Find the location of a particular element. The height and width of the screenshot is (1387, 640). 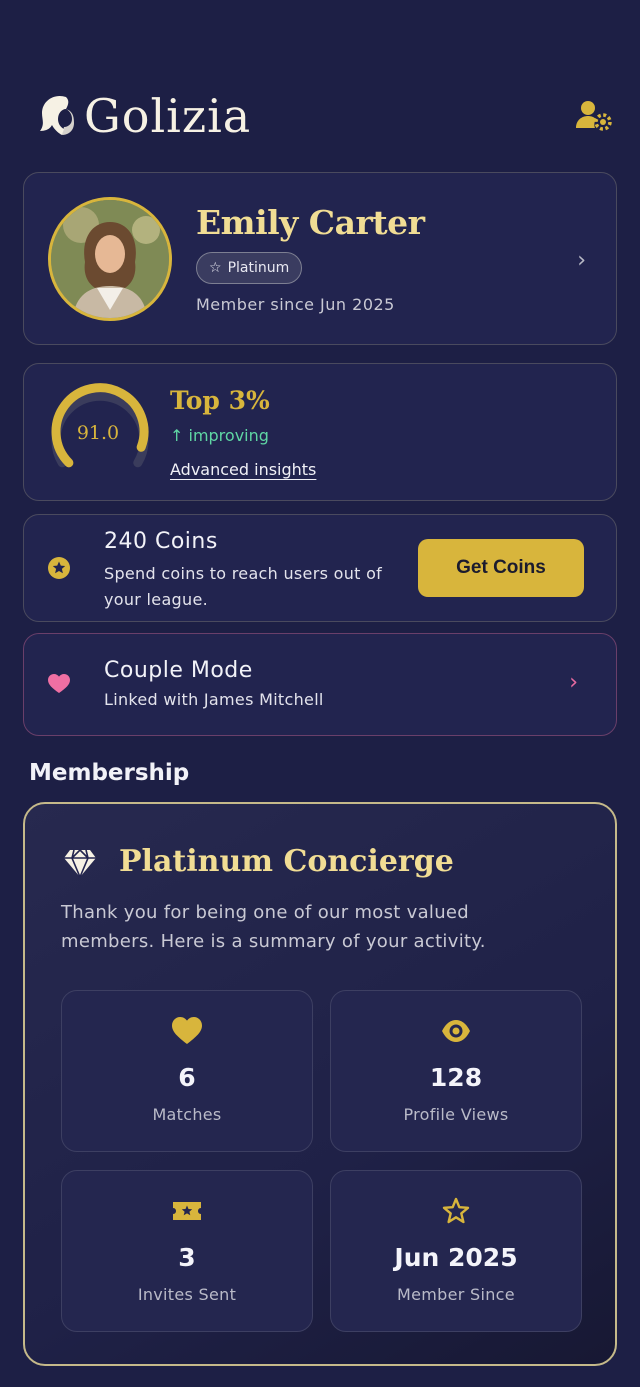

user-settings-icon is located at coordinates (594, 116).